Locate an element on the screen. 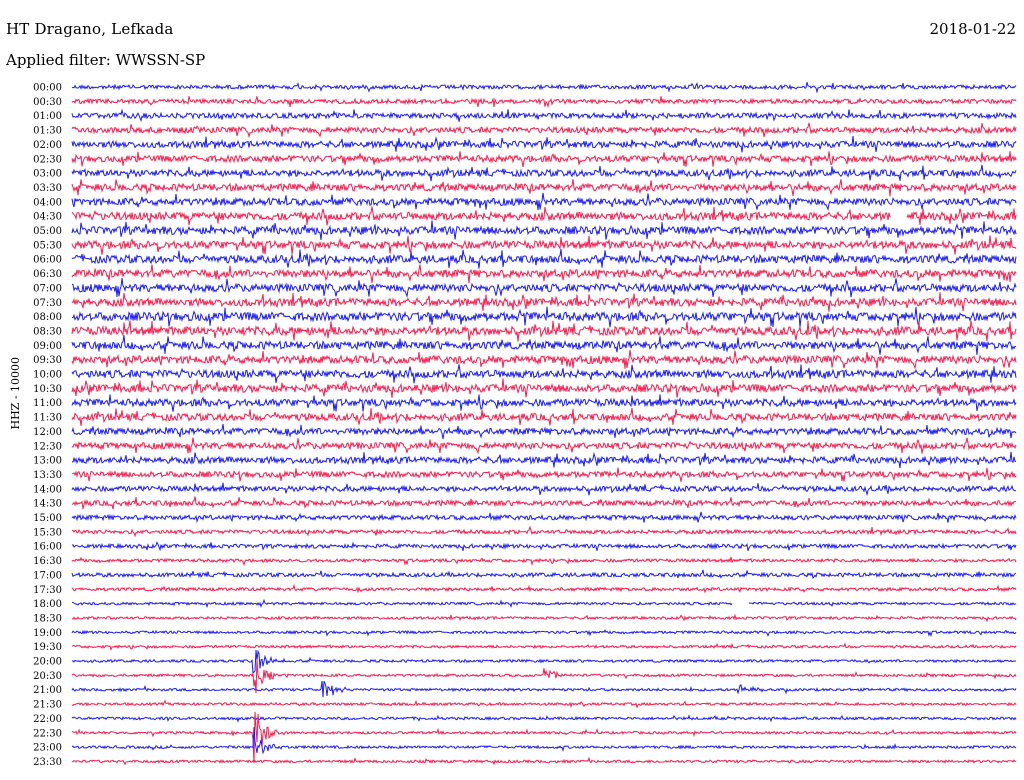  row-time-label: 13:00 is located at coordinates (47, 461).